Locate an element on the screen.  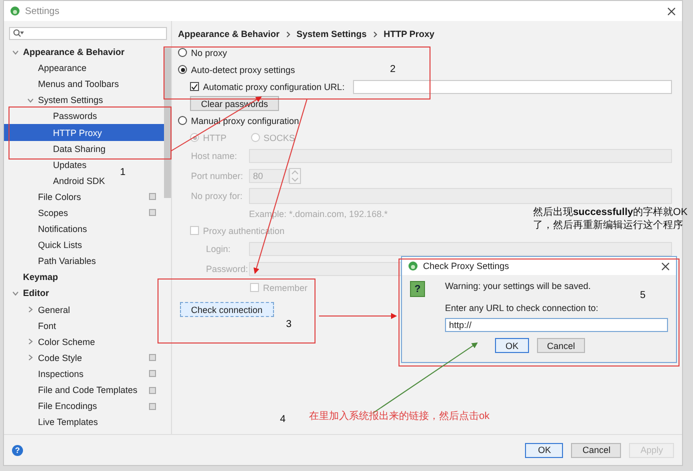
checkbox-label: Automatic proxy configuration URL: is located at coordinates (274, 87).